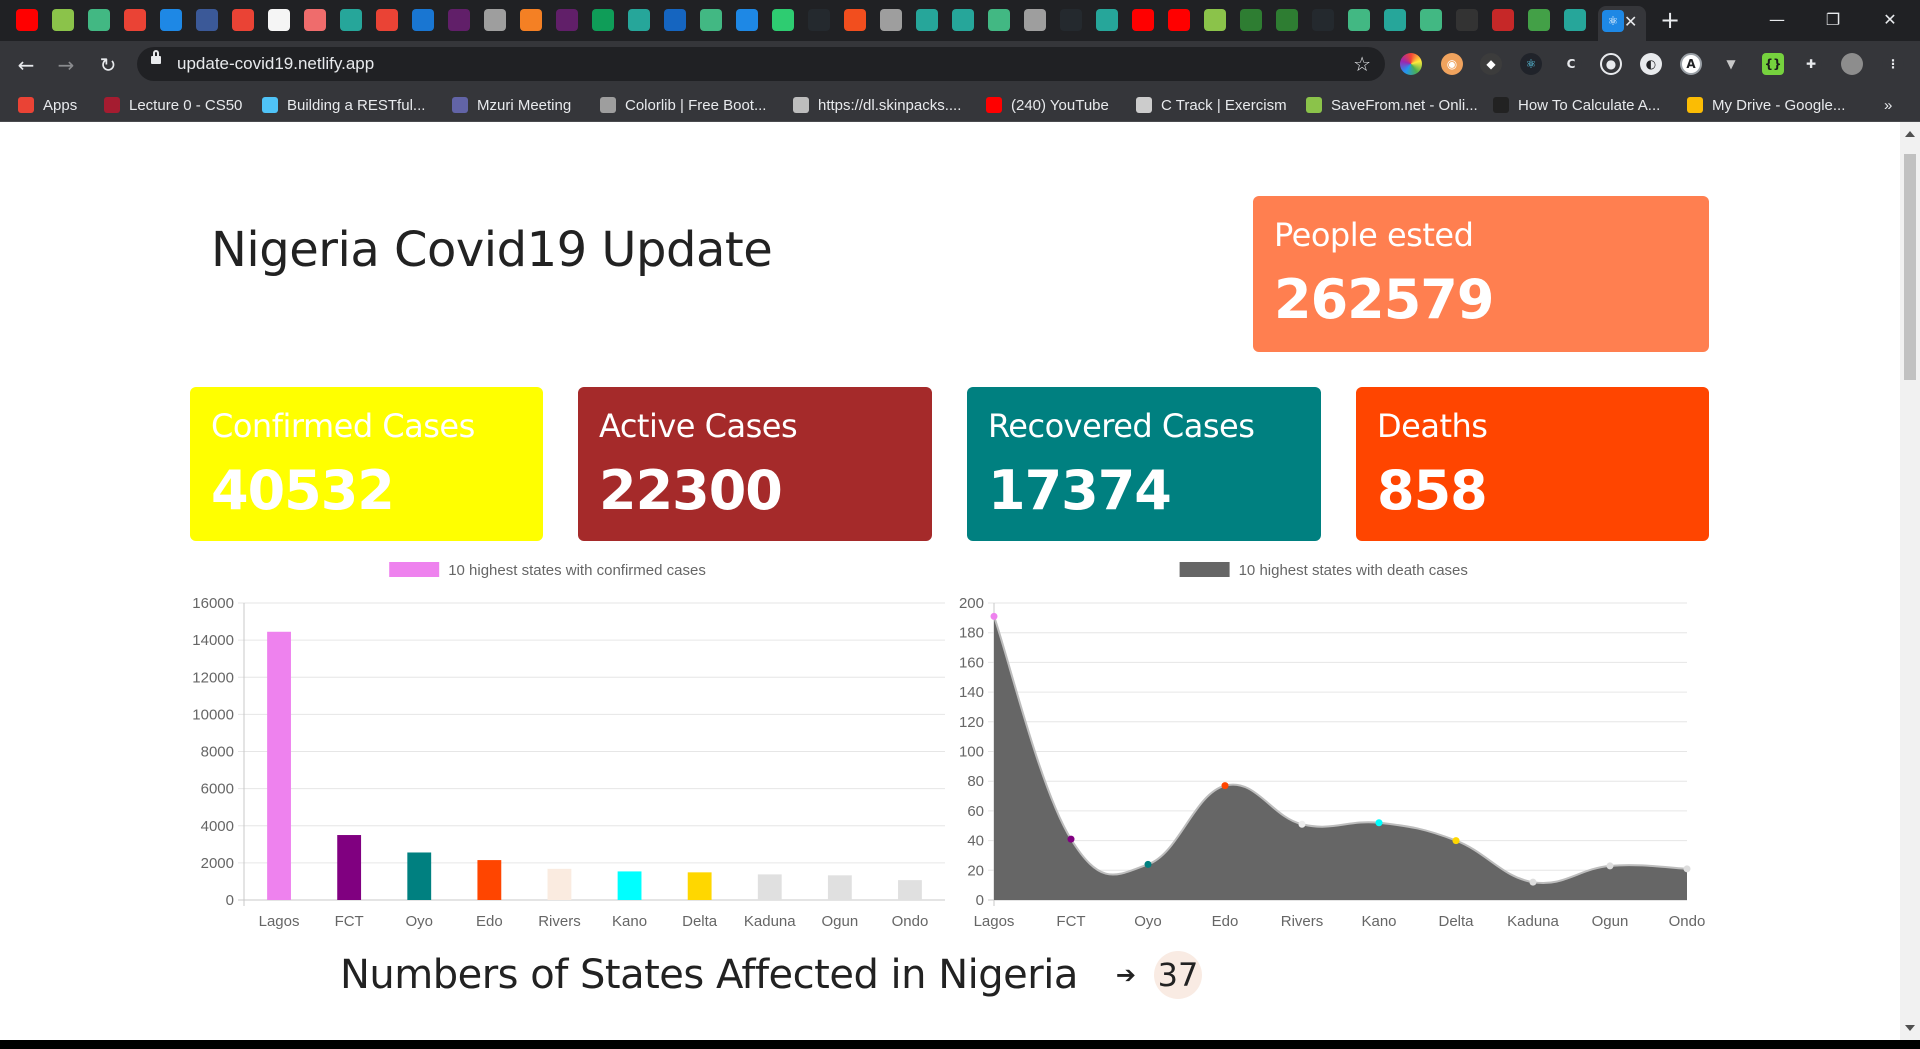  I want to click on restore-button: ❐, so click(1833, 20).